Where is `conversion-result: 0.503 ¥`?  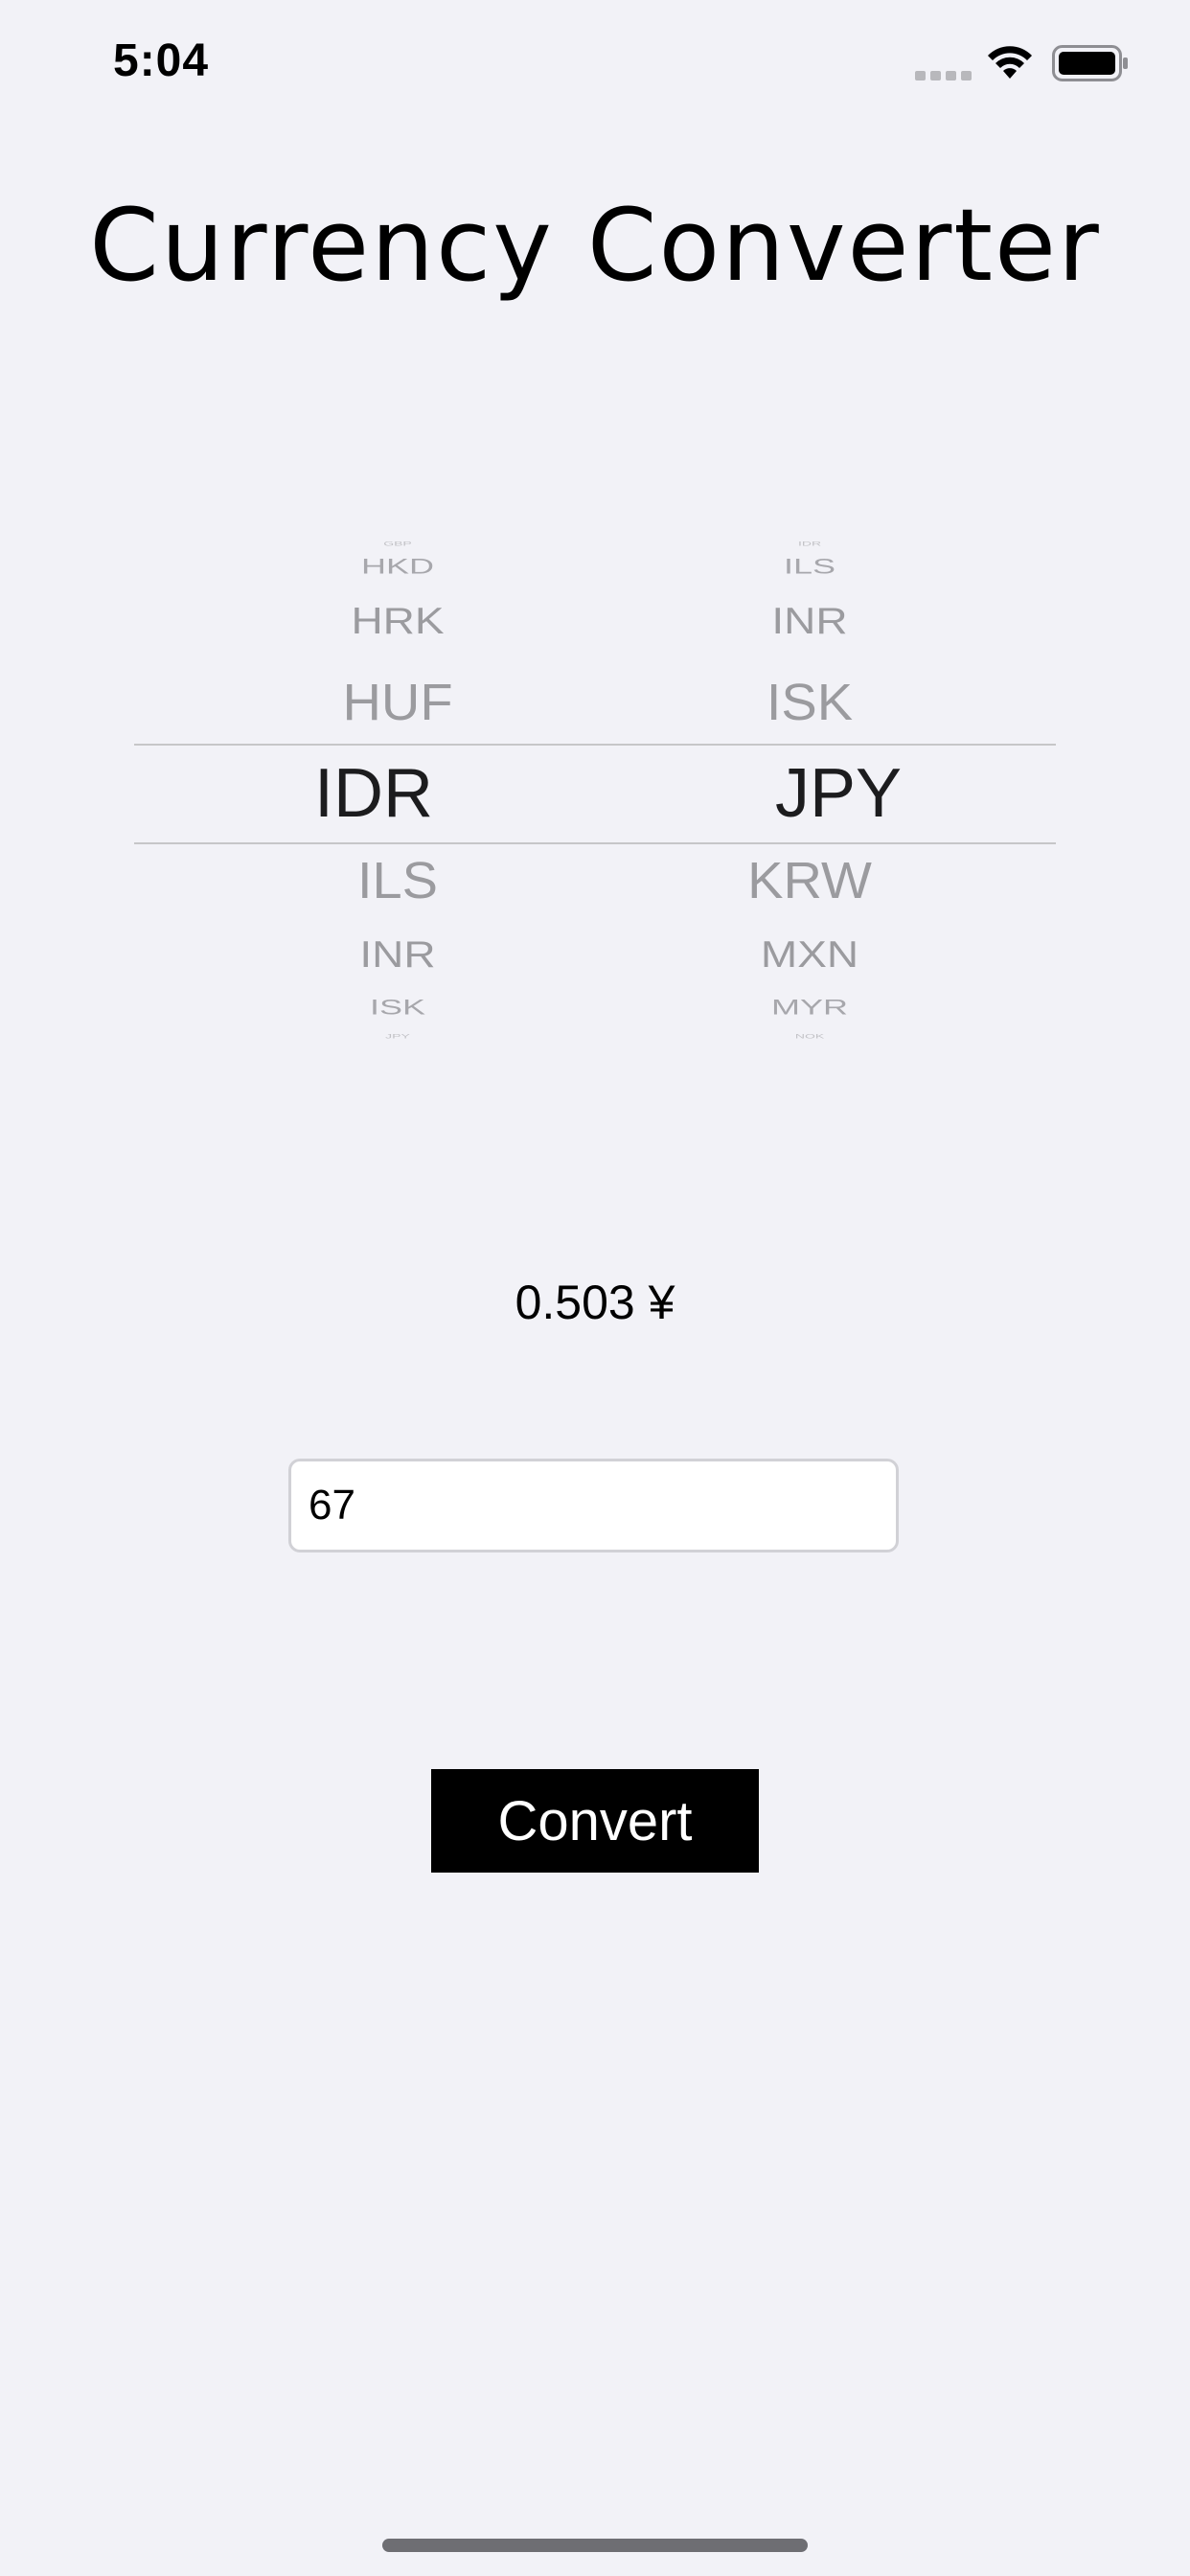
conversion-result: 0.503 ¥ is located at coordinates (595, 1302).